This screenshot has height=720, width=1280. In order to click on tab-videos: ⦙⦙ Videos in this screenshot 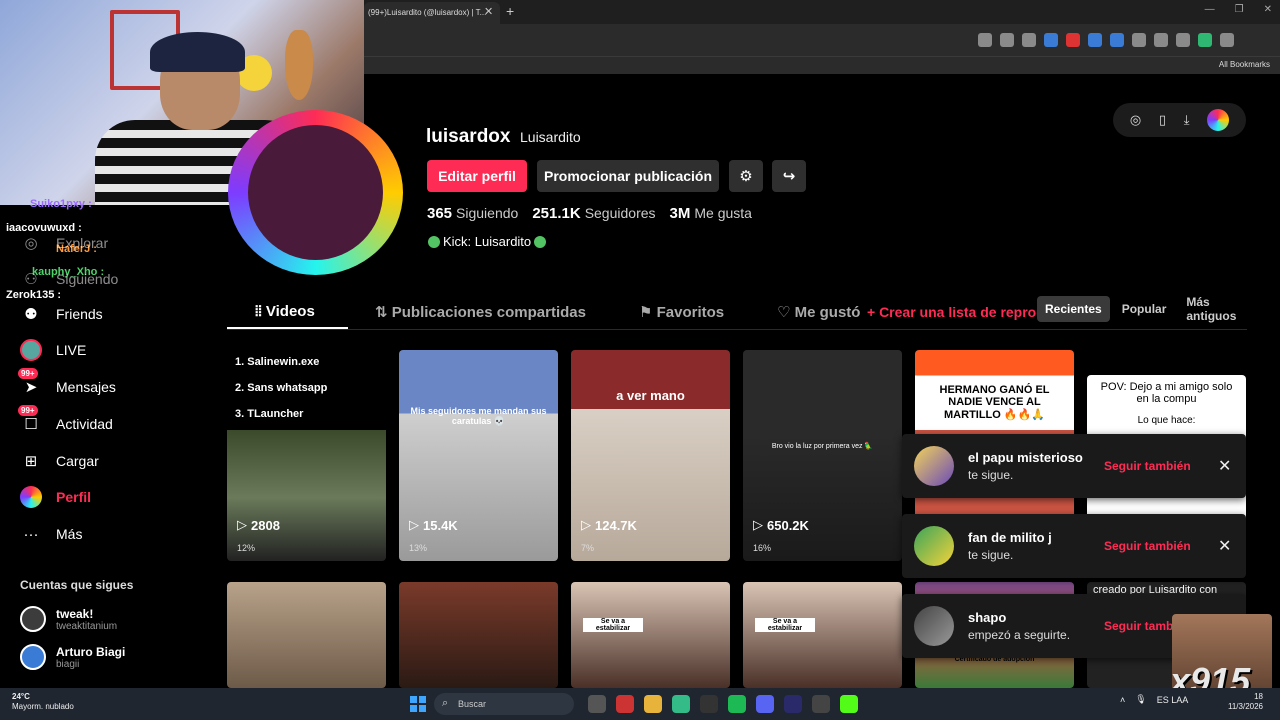, I will do `click(285, 311)`.